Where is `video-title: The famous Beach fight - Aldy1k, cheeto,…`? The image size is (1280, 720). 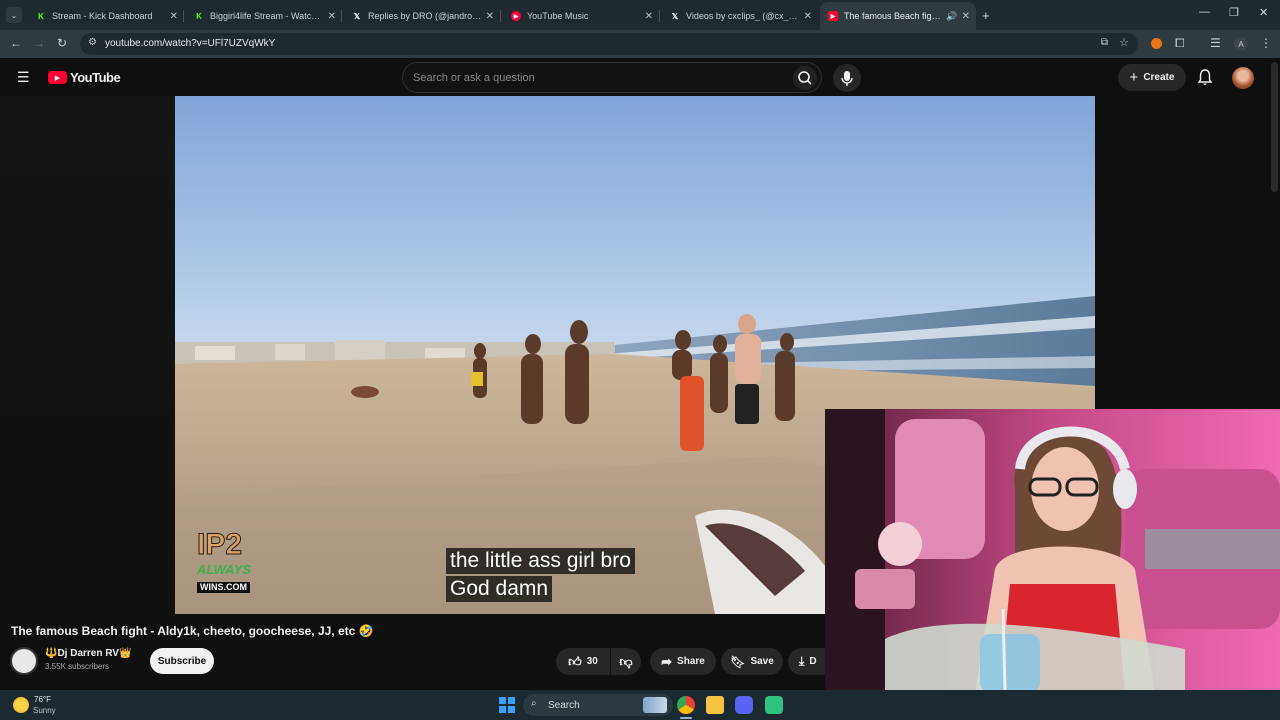
video-title: The famous Beach fight - Aldy1k, cheeto,… is located at coordinates (192, 631).